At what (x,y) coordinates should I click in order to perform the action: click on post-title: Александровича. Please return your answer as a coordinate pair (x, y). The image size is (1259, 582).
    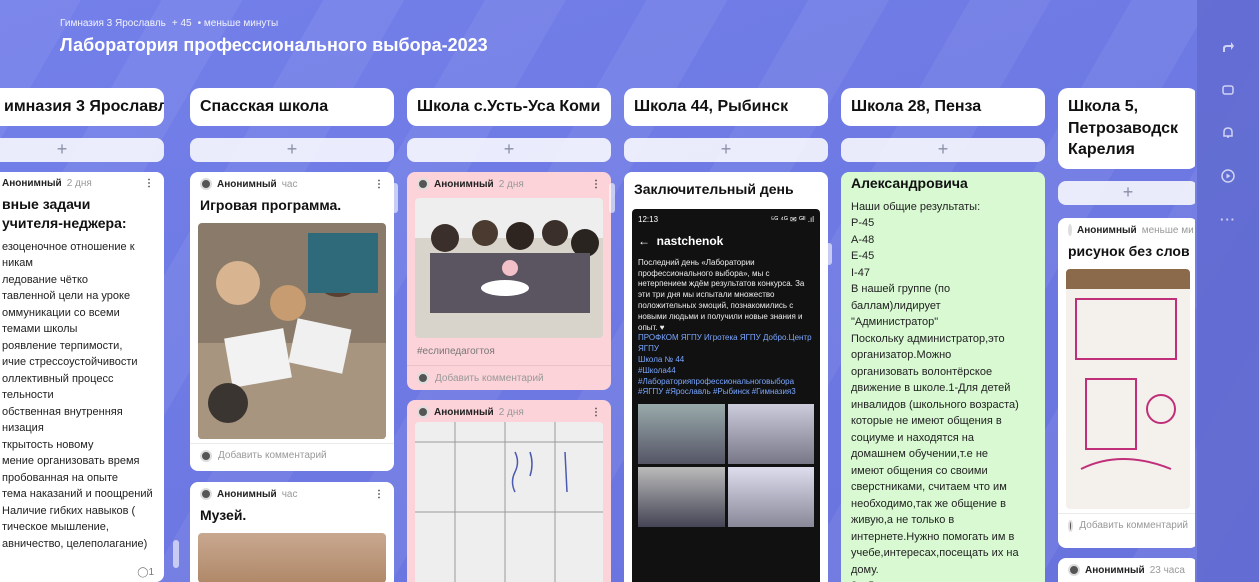
    Looking at the image, I should click on (909, 183).